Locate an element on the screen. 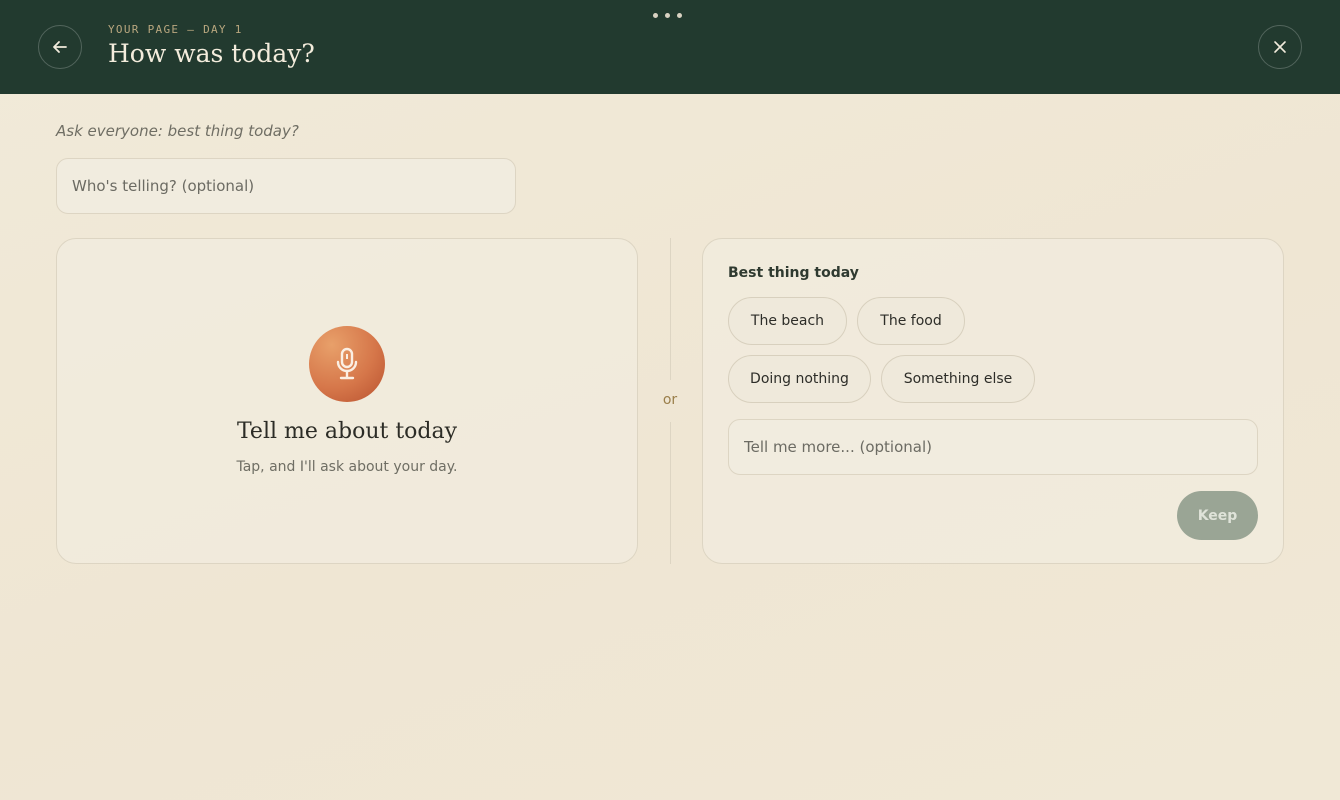 The height and width of the screenshot is (800, 1340). keep-button: Keep is located at coordinates (1217, 515).